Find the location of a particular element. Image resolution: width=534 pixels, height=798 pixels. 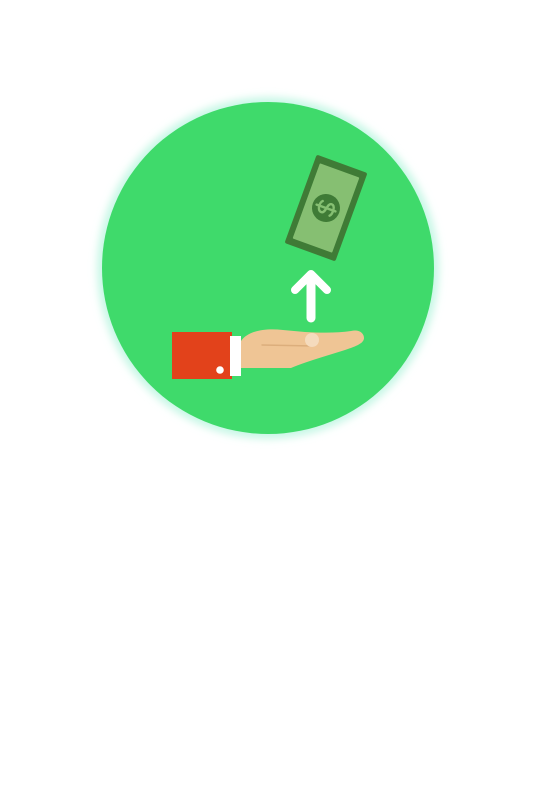

finger-crease is located at coordinates (288, 345).